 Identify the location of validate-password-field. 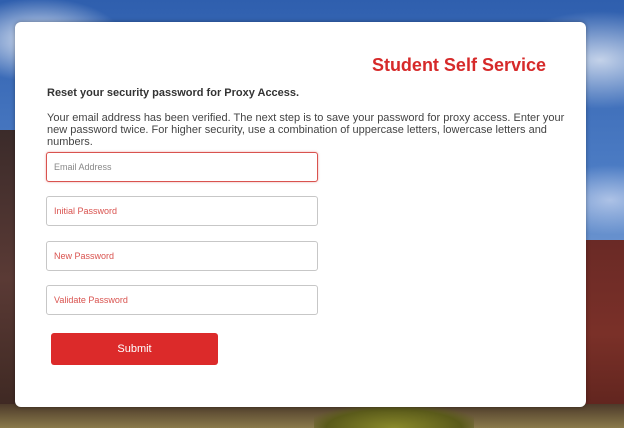
(182, 300).